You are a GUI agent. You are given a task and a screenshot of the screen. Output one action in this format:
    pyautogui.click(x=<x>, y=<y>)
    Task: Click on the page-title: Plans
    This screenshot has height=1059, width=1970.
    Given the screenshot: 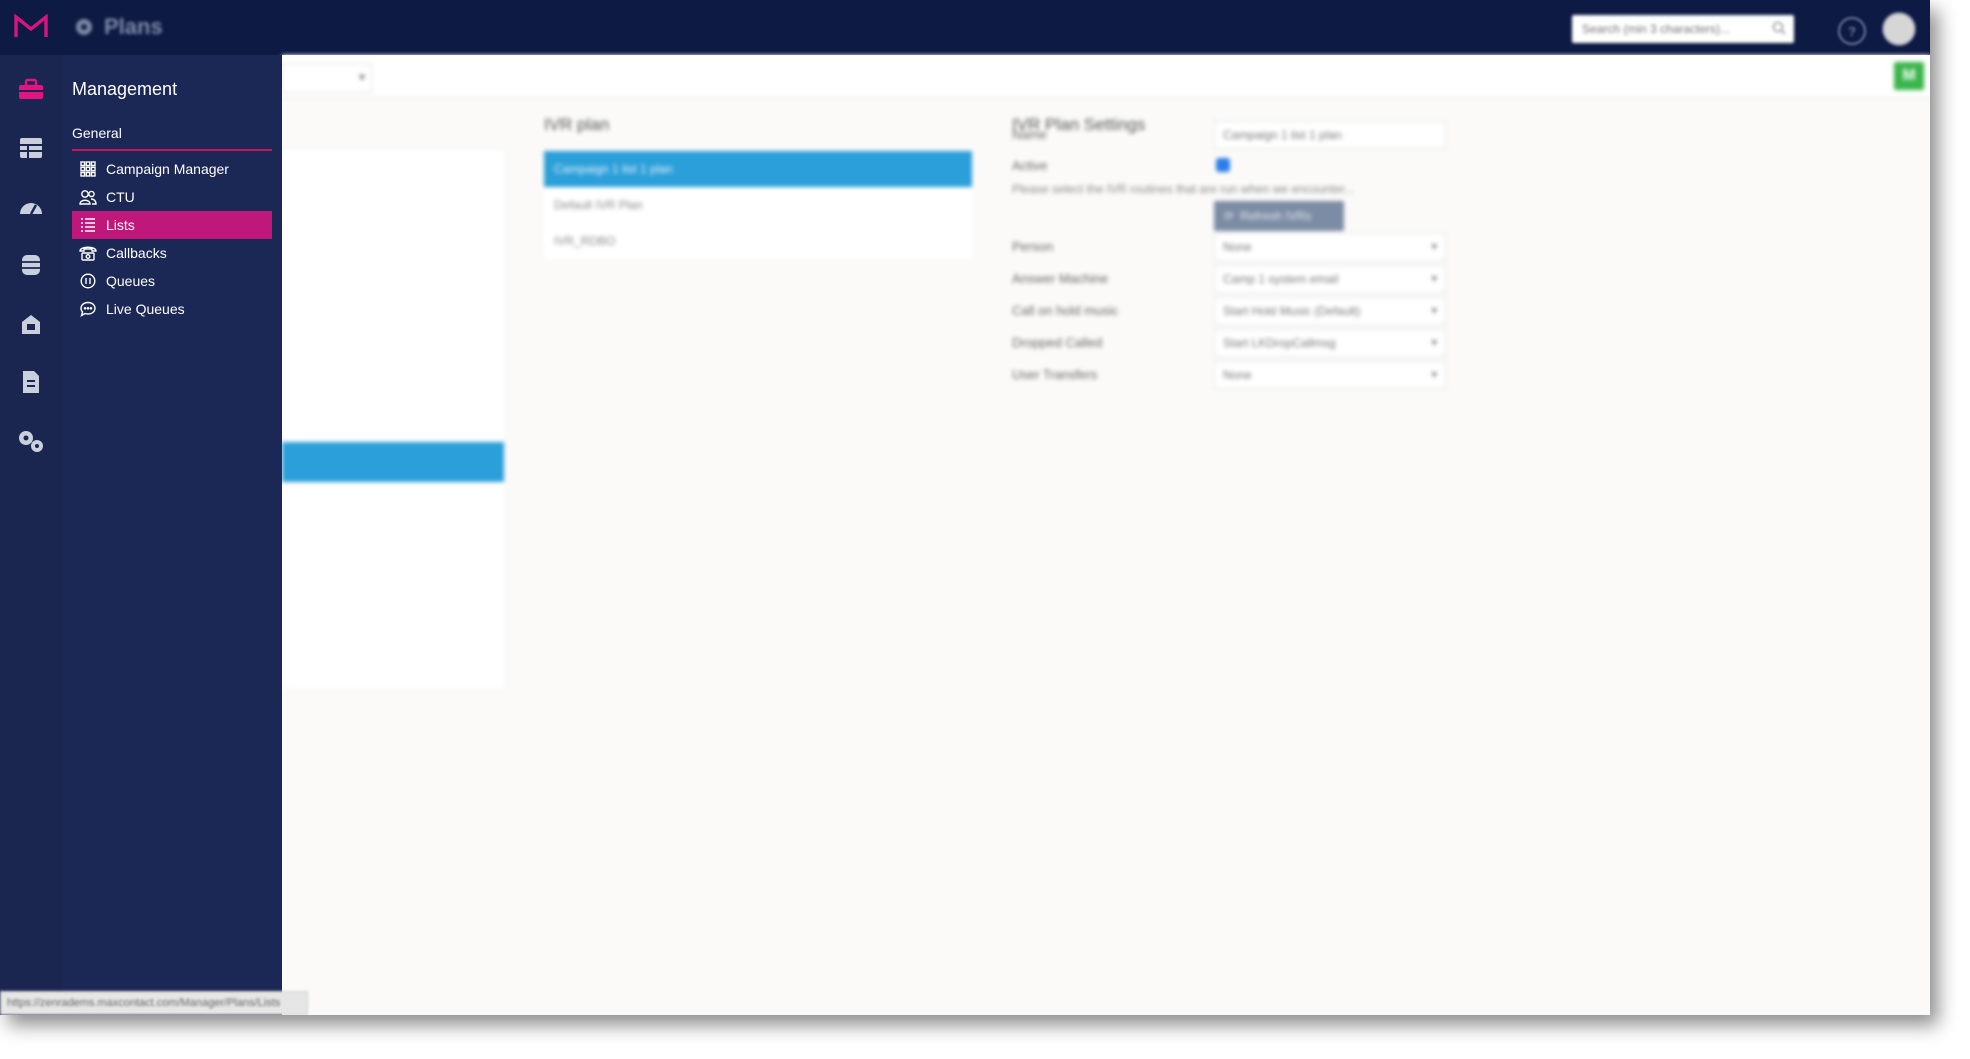 What is the action you would take?
    pyautogui.click(x=118, y=27)
    